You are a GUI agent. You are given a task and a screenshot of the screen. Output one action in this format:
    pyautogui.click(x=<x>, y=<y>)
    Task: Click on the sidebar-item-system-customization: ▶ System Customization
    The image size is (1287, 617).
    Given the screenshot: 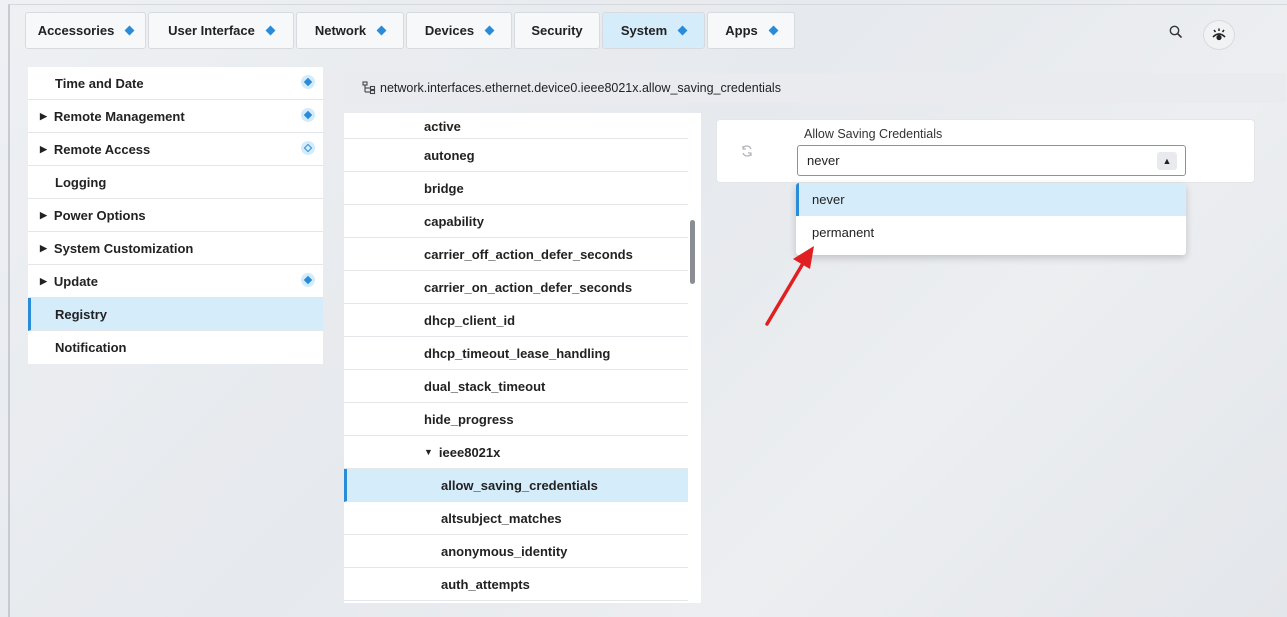 What is the action you would take?
    pyautogui.click(x=175, y=248)
    